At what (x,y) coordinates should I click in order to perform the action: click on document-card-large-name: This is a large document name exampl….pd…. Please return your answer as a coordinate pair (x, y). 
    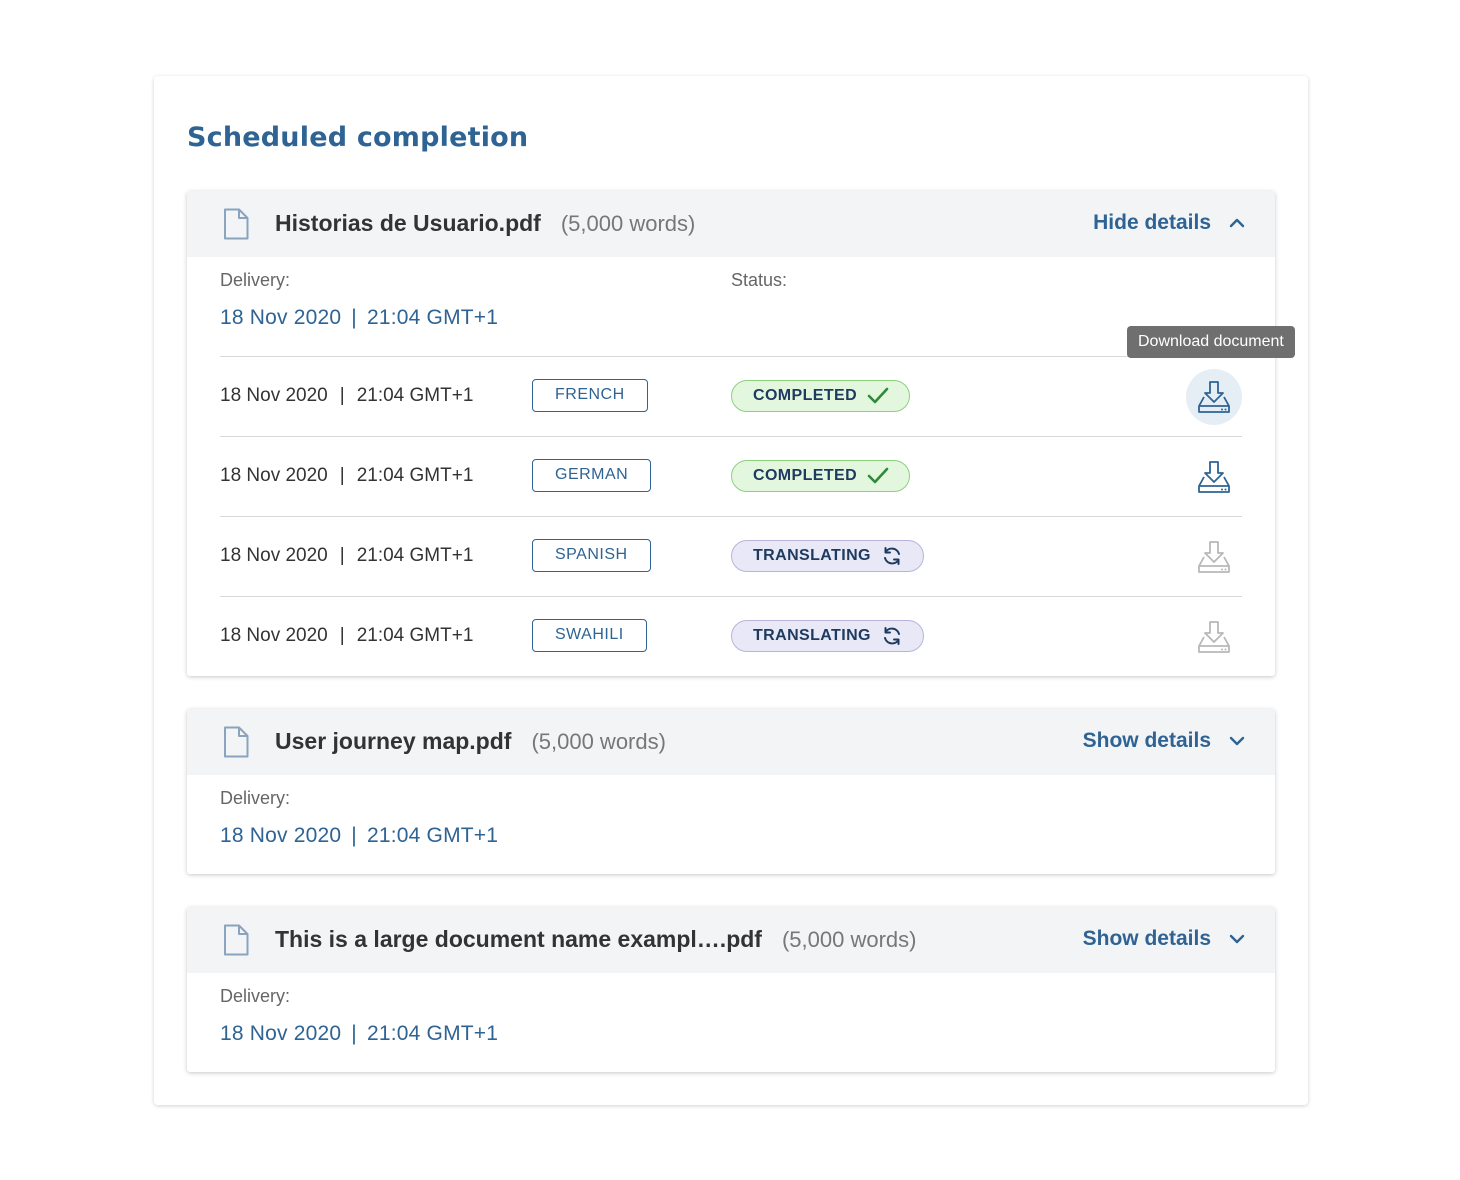
    Looking at the image, I should click on (731, 989).